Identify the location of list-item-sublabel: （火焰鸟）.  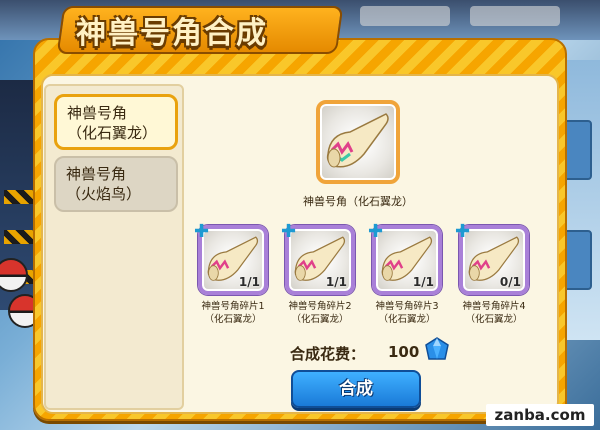
(104, 194).